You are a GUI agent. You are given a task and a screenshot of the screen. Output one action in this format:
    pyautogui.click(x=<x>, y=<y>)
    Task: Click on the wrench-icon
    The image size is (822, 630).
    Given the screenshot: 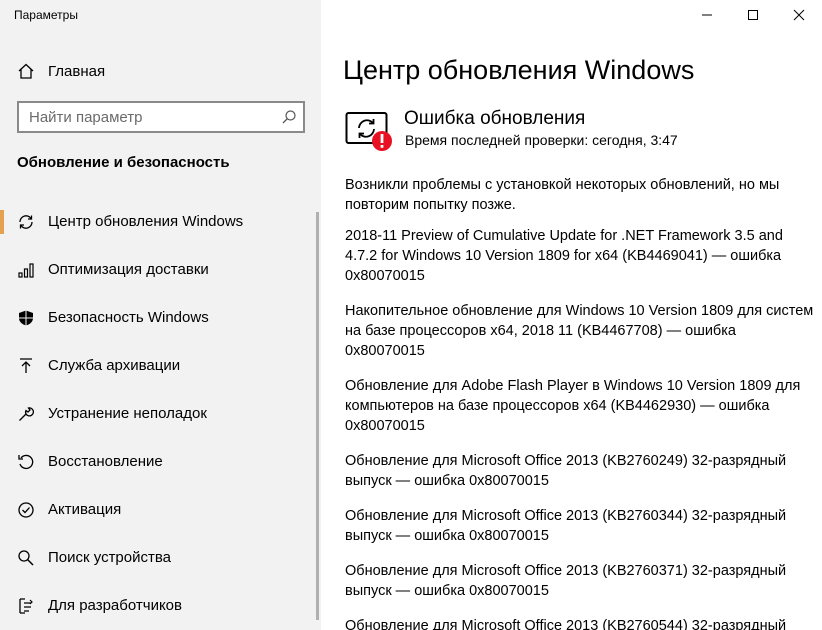 What is the action you would take?
    pyautogui.click(x=26, y=414)
    